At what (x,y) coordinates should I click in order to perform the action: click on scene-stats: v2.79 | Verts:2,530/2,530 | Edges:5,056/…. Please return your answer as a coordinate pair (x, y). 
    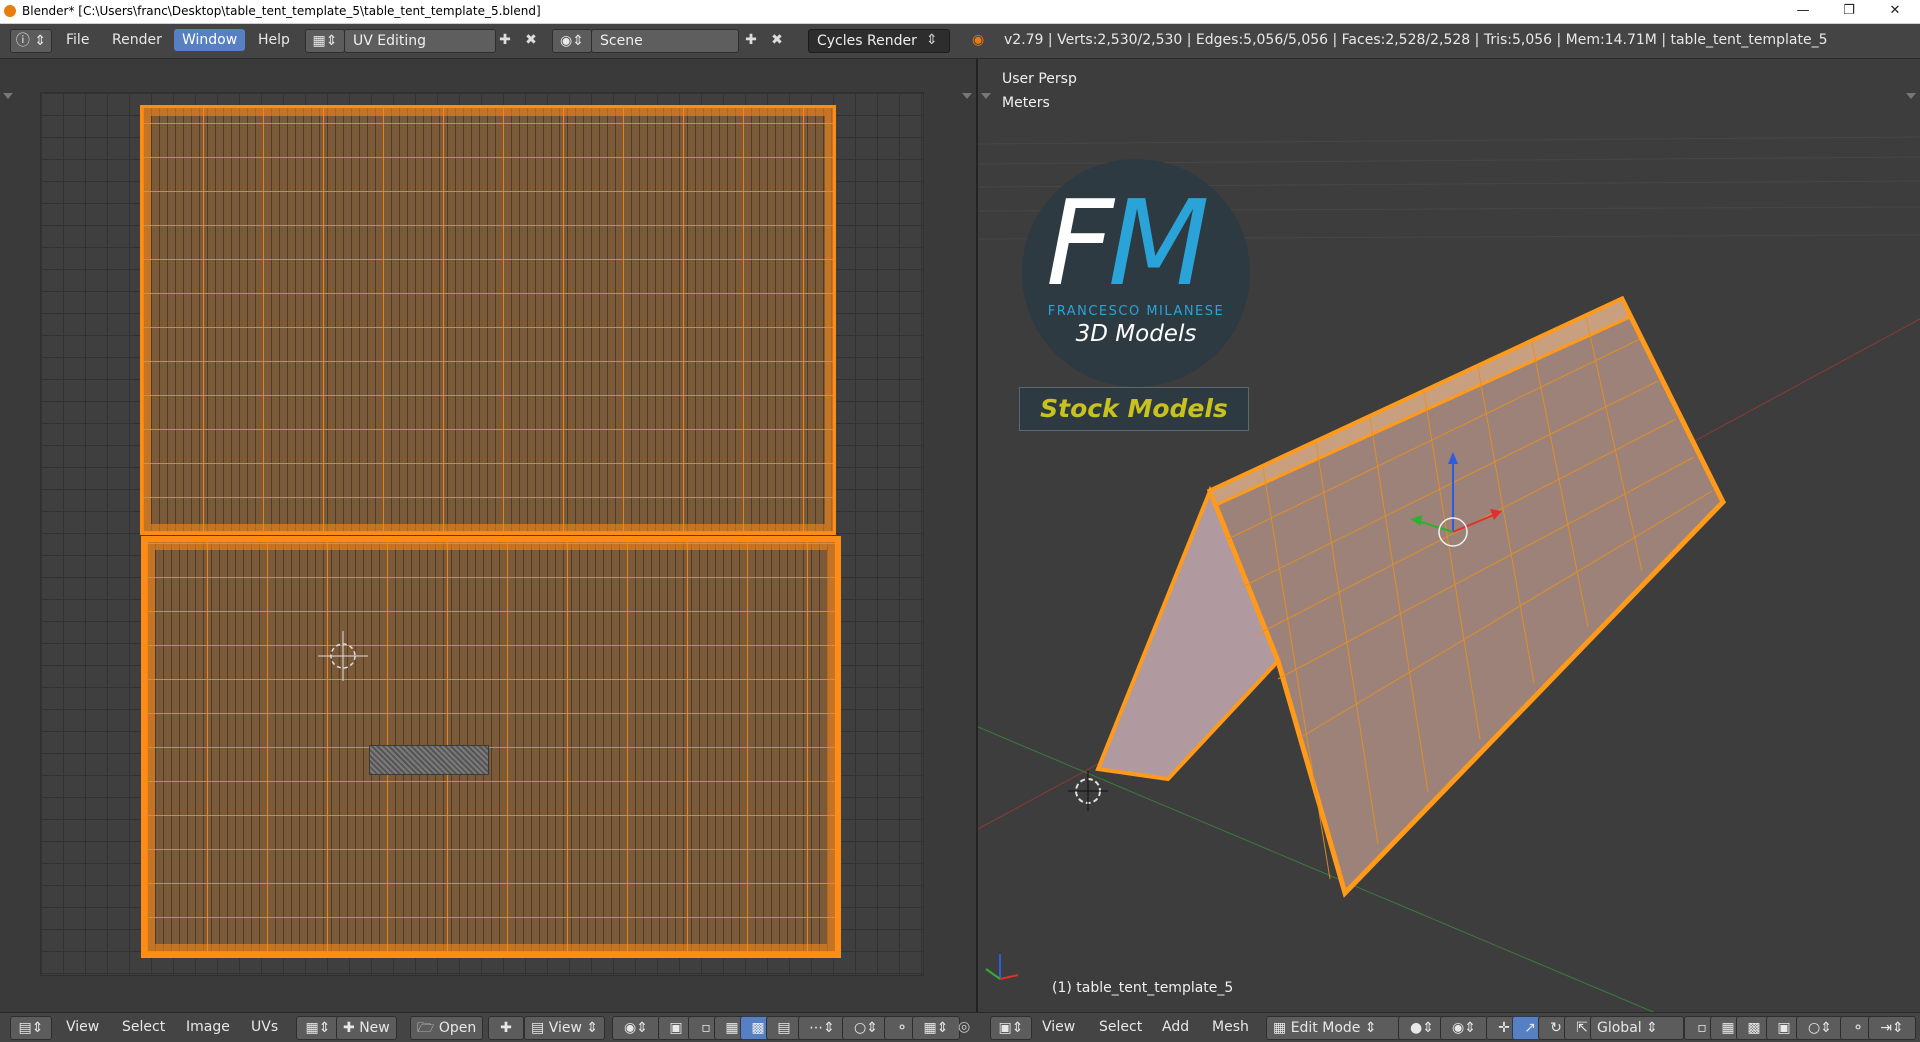
    Looking at the image, I should click on (1416, 40).